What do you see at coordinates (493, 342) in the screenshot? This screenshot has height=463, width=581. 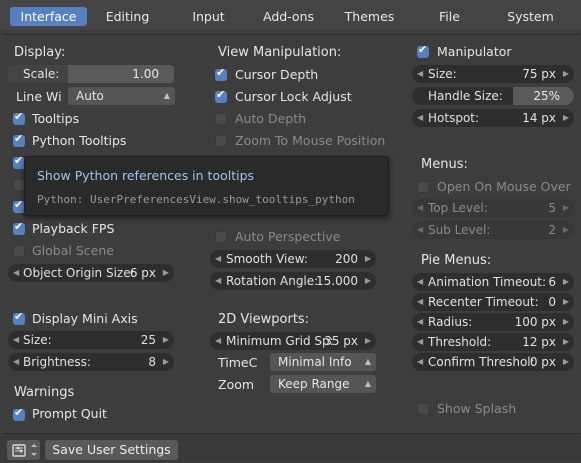 I see `threshold-field: ◀ Threshold: 12 px ▶` at bounding box center [493, 342].